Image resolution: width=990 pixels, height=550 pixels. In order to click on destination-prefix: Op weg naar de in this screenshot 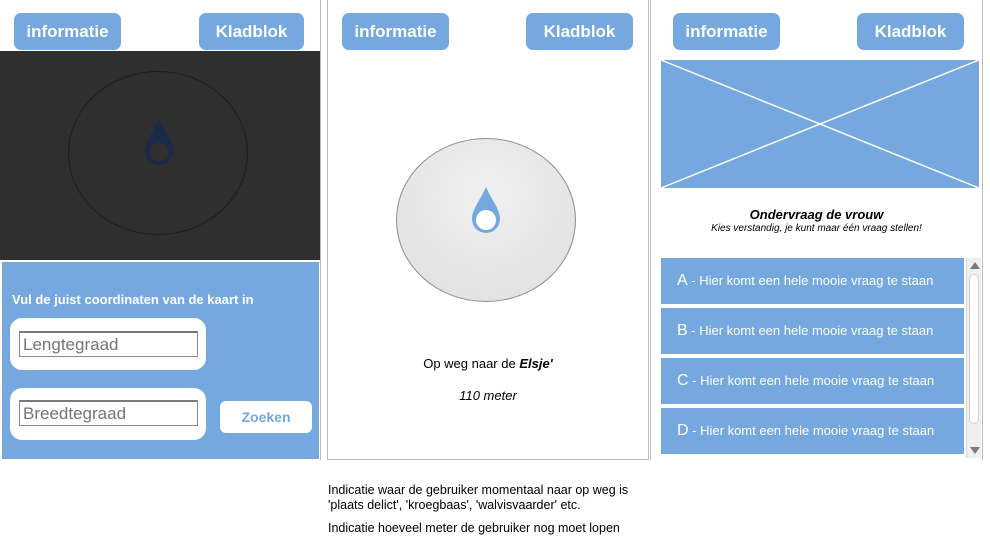, I will do `click(471, 363)`.